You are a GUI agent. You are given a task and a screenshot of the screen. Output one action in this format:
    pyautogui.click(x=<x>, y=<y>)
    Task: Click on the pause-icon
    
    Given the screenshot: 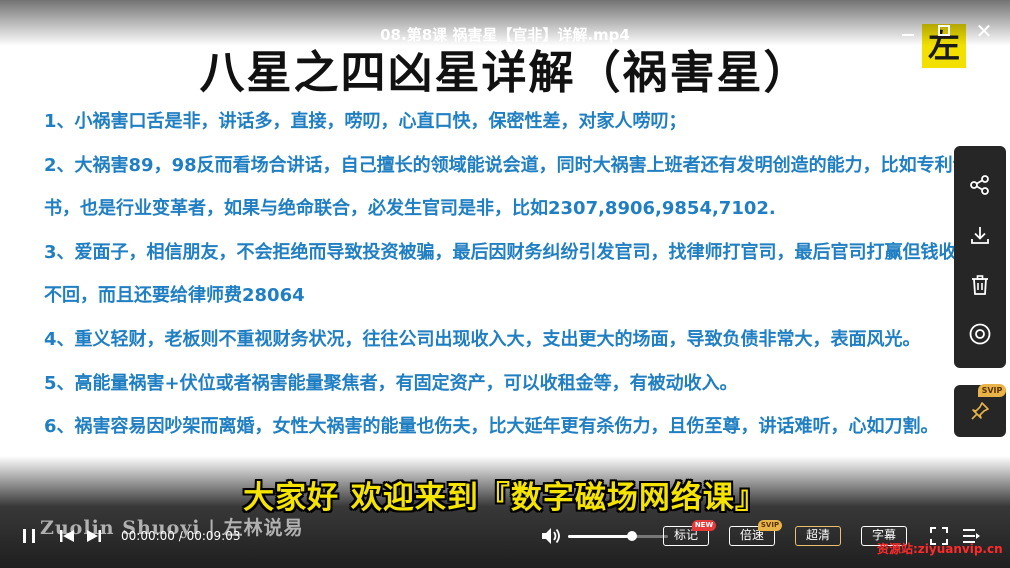 What is the action you would take?
    pyautogui.click(x=29, y=536)
    